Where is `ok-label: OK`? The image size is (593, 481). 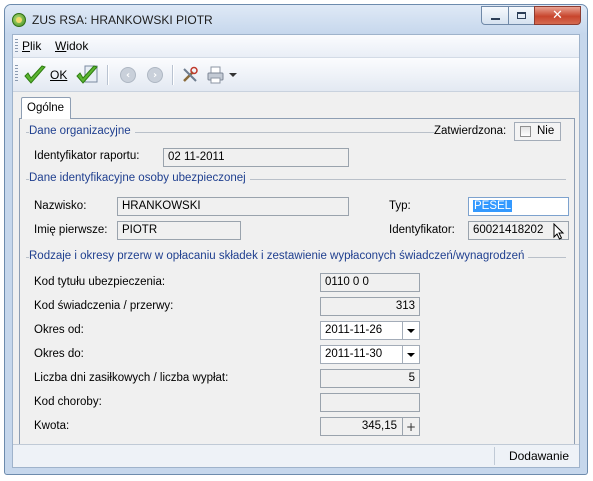
ok-label: OK is located at coordinates (59, 75).